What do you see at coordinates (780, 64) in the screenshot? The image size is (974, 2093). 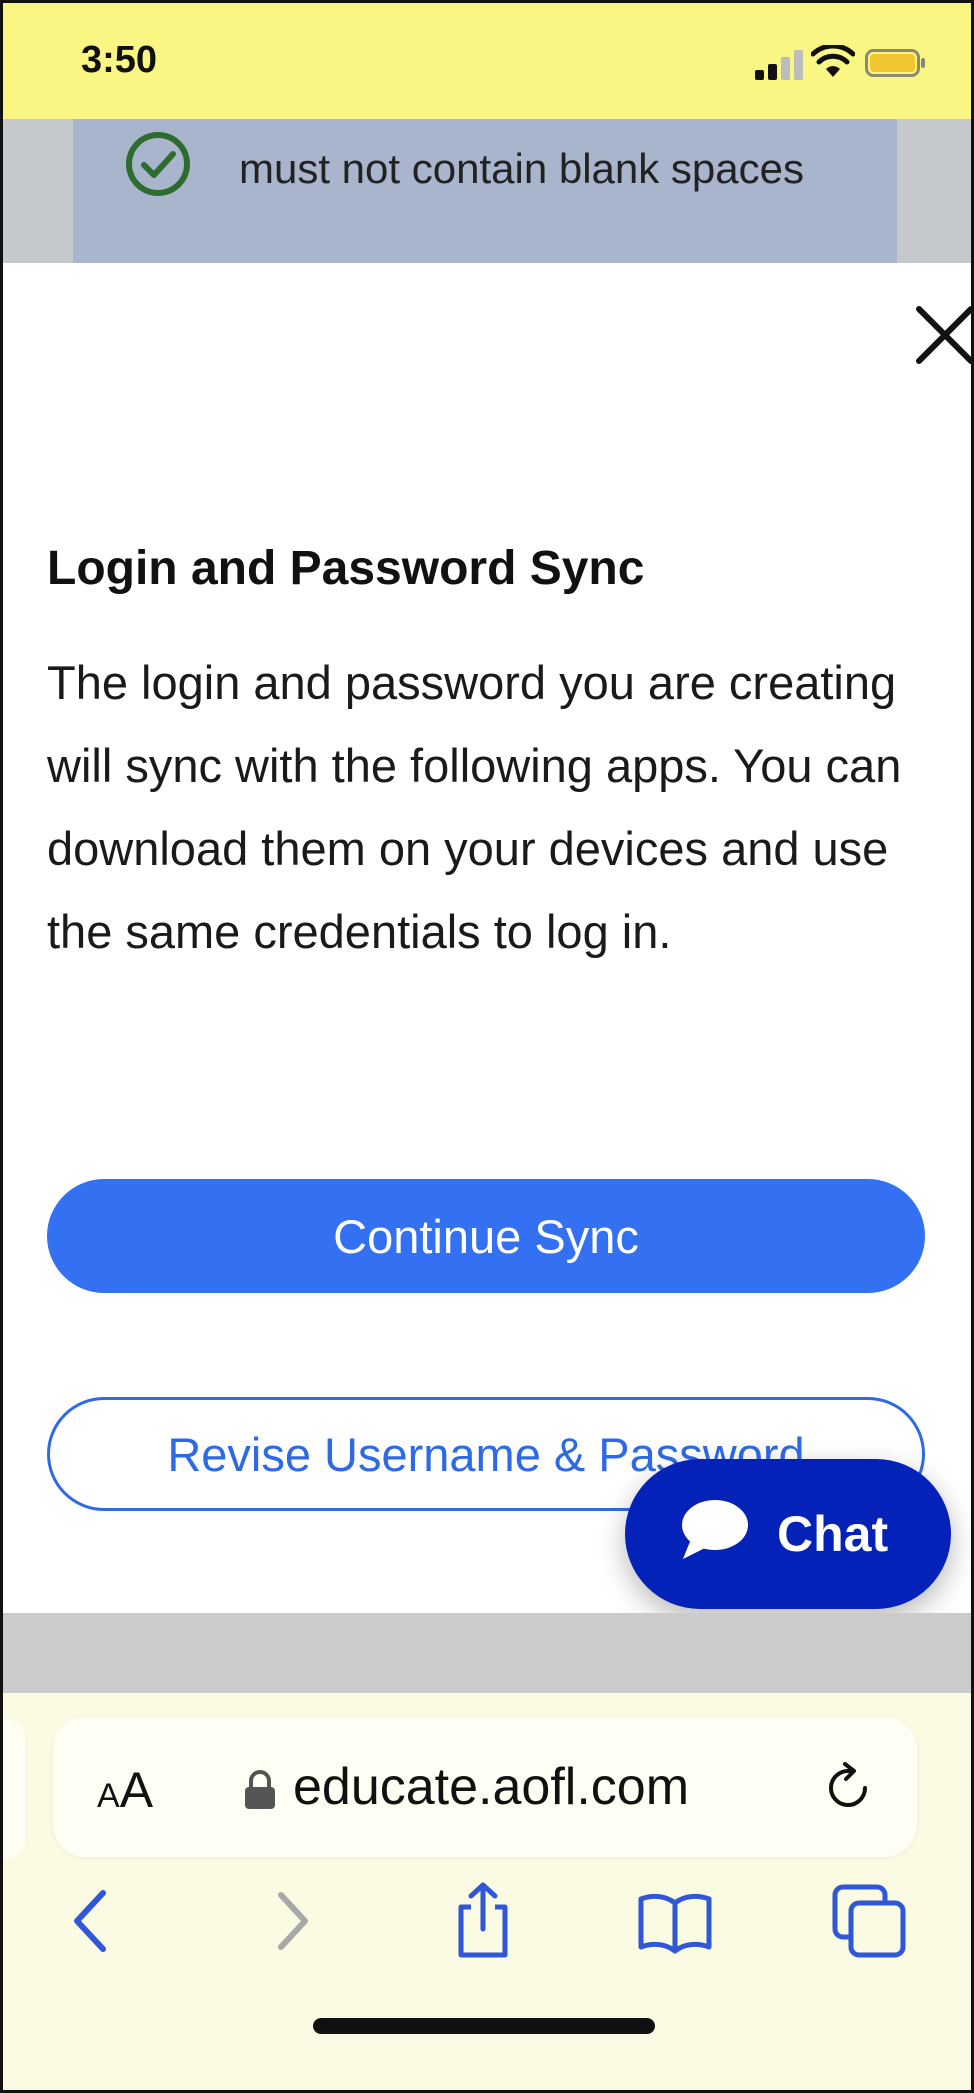 I see `cellular-signal-icon` at bounding box center [780, 64].